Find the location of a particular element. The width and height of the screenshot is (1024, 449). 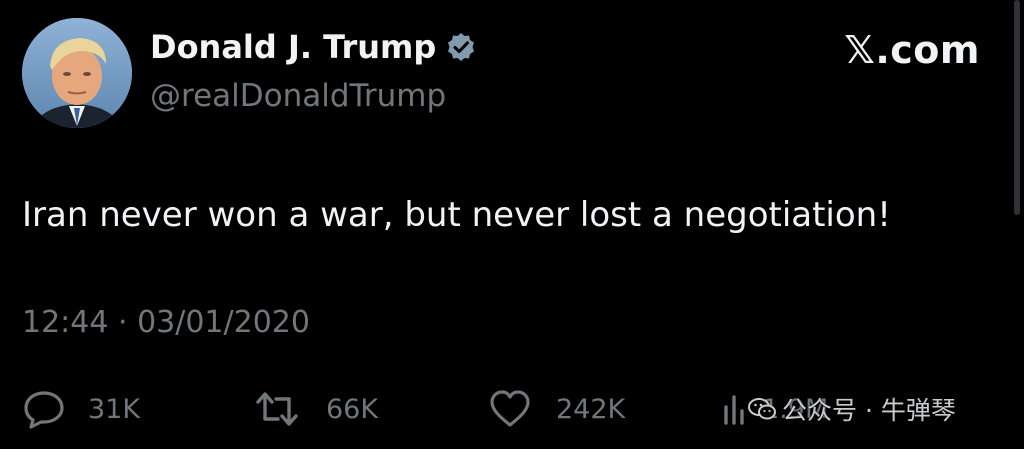

reply-icon is located at coordinates (44, 410).